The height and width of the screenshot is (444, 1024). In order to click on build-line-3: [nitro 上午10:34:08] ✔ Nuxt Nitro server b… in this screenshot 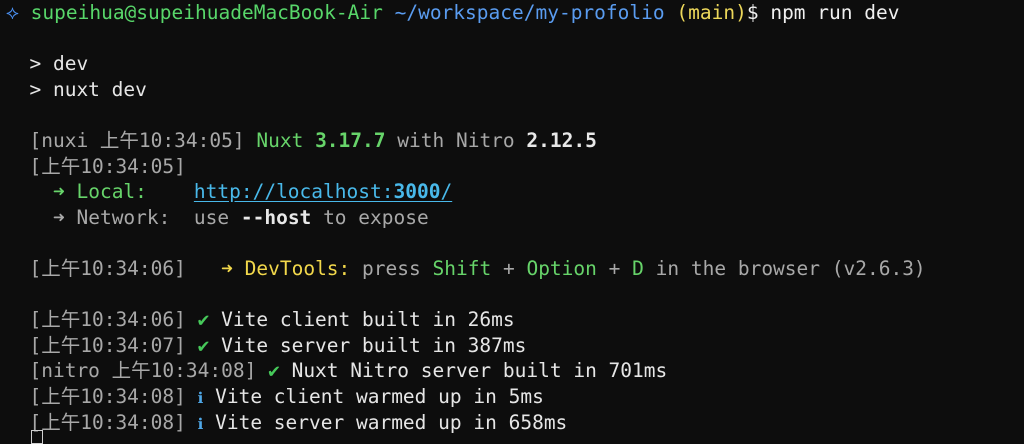, I will do `click(348, 371)`.